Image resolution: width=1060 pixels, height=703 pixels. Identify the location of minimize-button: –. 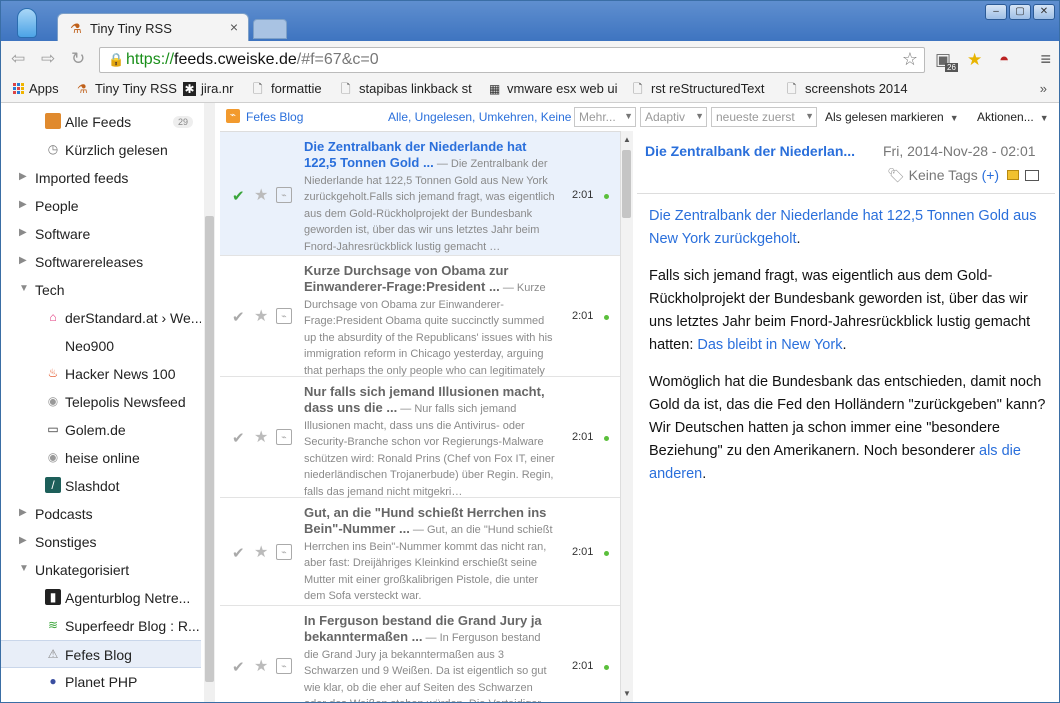
(996, 12).